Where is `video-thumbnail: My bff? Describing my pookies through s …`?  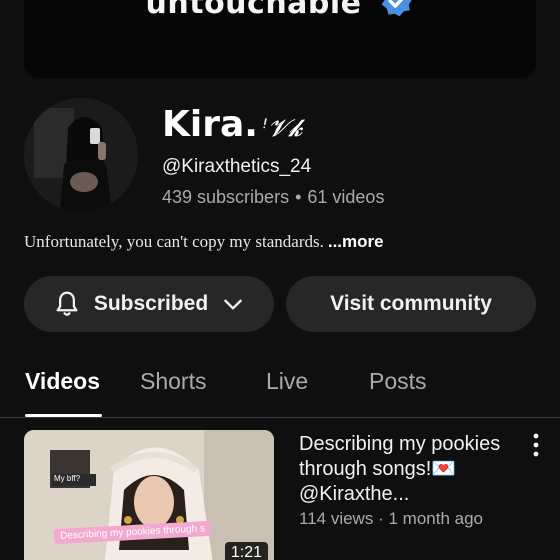
video-thumbnail: My bff? Describing my pookies through s … is located at coordinates (149, 495).